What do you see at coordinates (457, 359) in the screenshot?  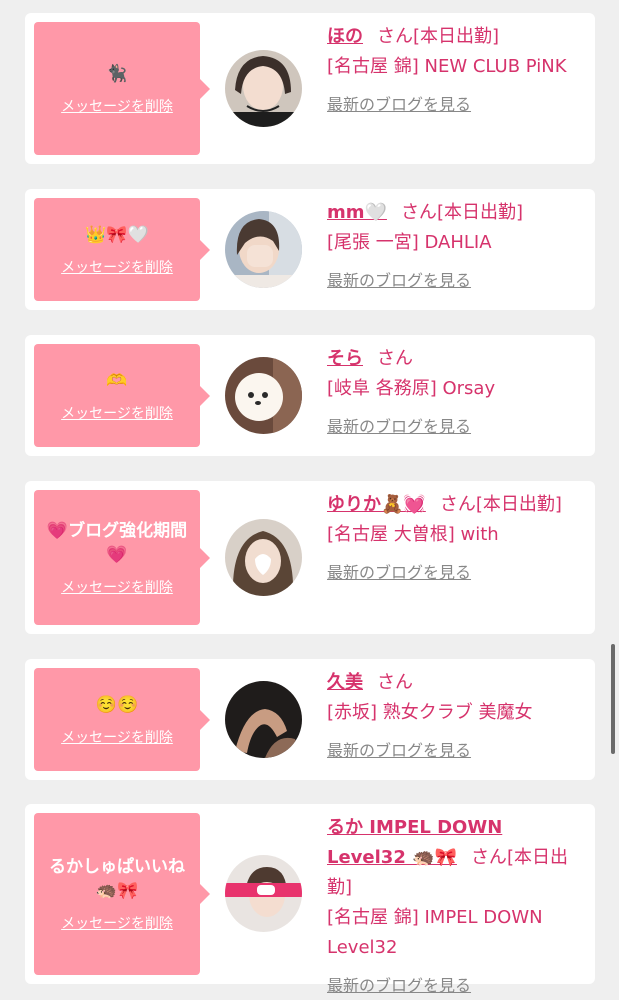 I see `cast-header: そら さん` at bounding box center [457, 359].